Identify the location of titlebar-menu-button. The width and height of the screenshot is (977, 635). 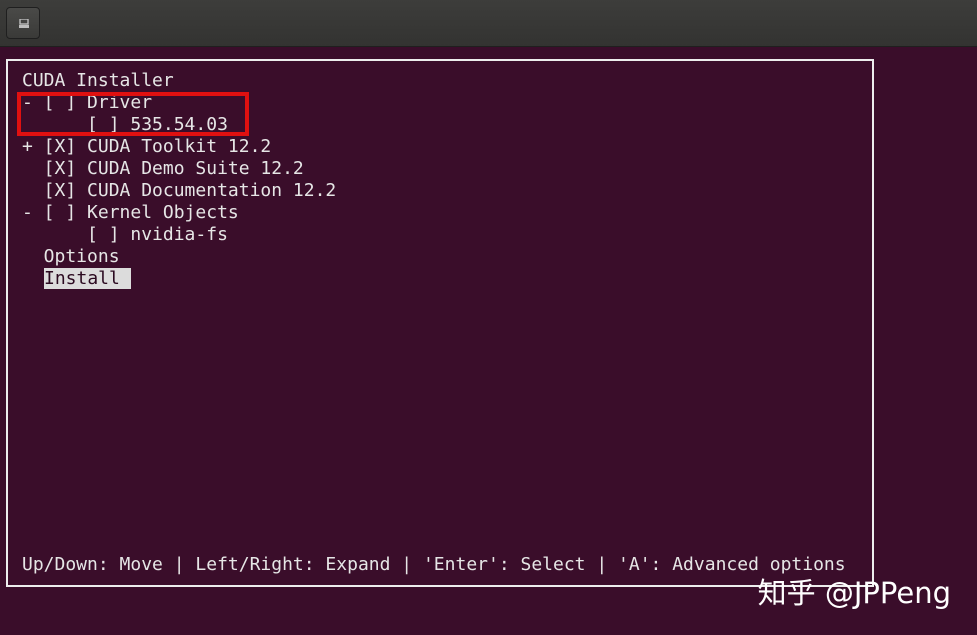
(23, 23).